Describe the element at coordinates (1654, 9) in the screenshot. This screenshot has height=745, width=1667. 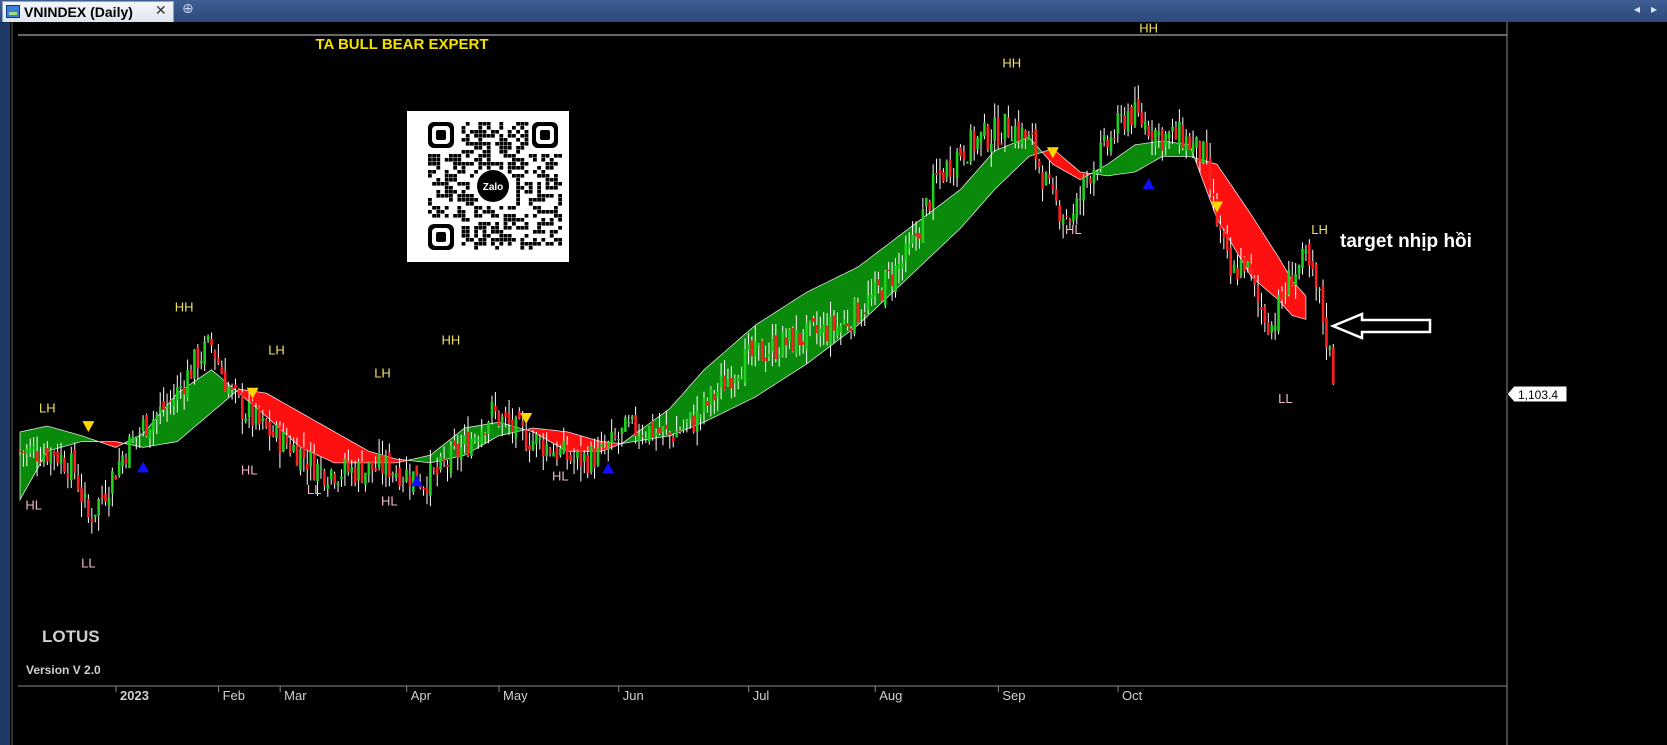
I see `scroll-tabs-right-icon: ▸` at that location.